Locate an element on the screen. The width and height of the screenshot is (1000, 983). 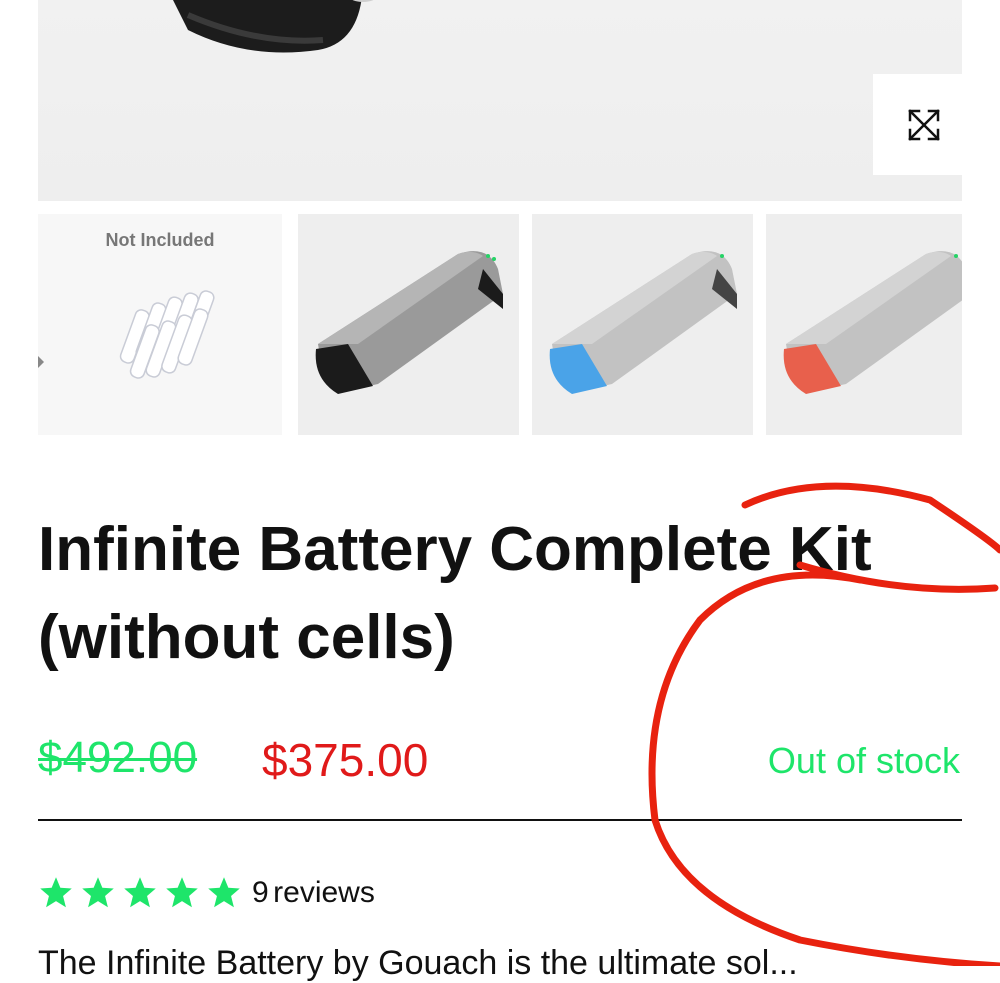
product-title-line1: Infinite Battery Complete Kit is located at coordinates (455, 549).